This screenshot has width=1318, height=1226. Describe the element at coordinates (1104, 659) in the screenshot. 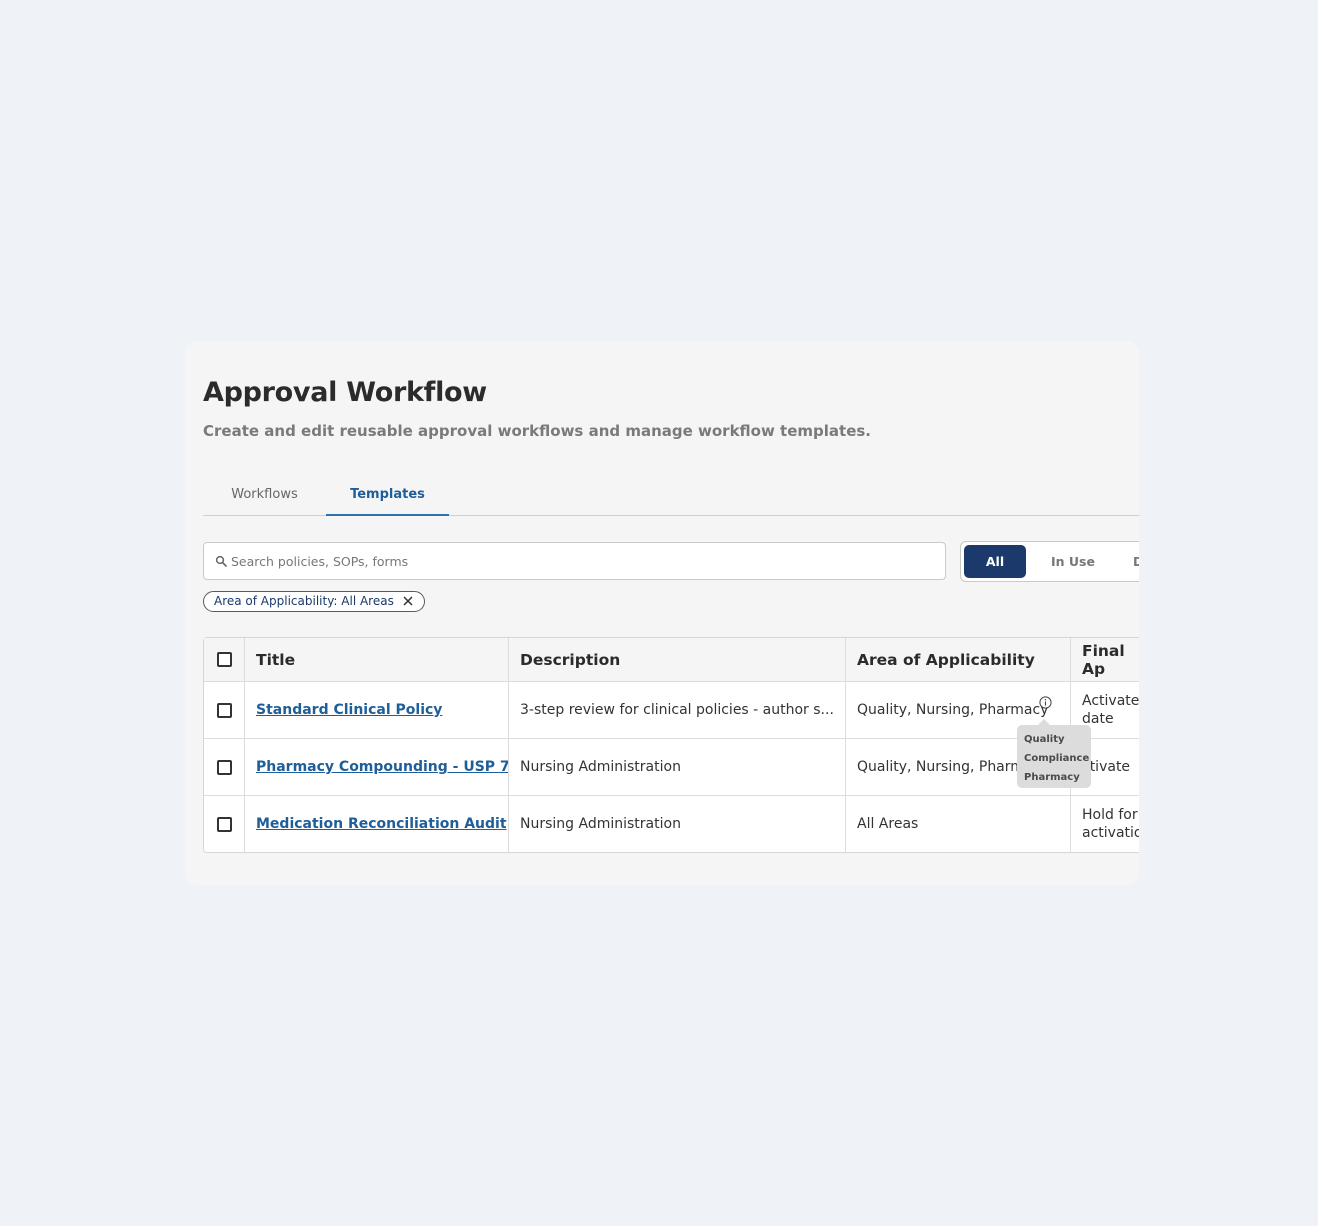

I see `column-header-final: Final Ap` at that location.